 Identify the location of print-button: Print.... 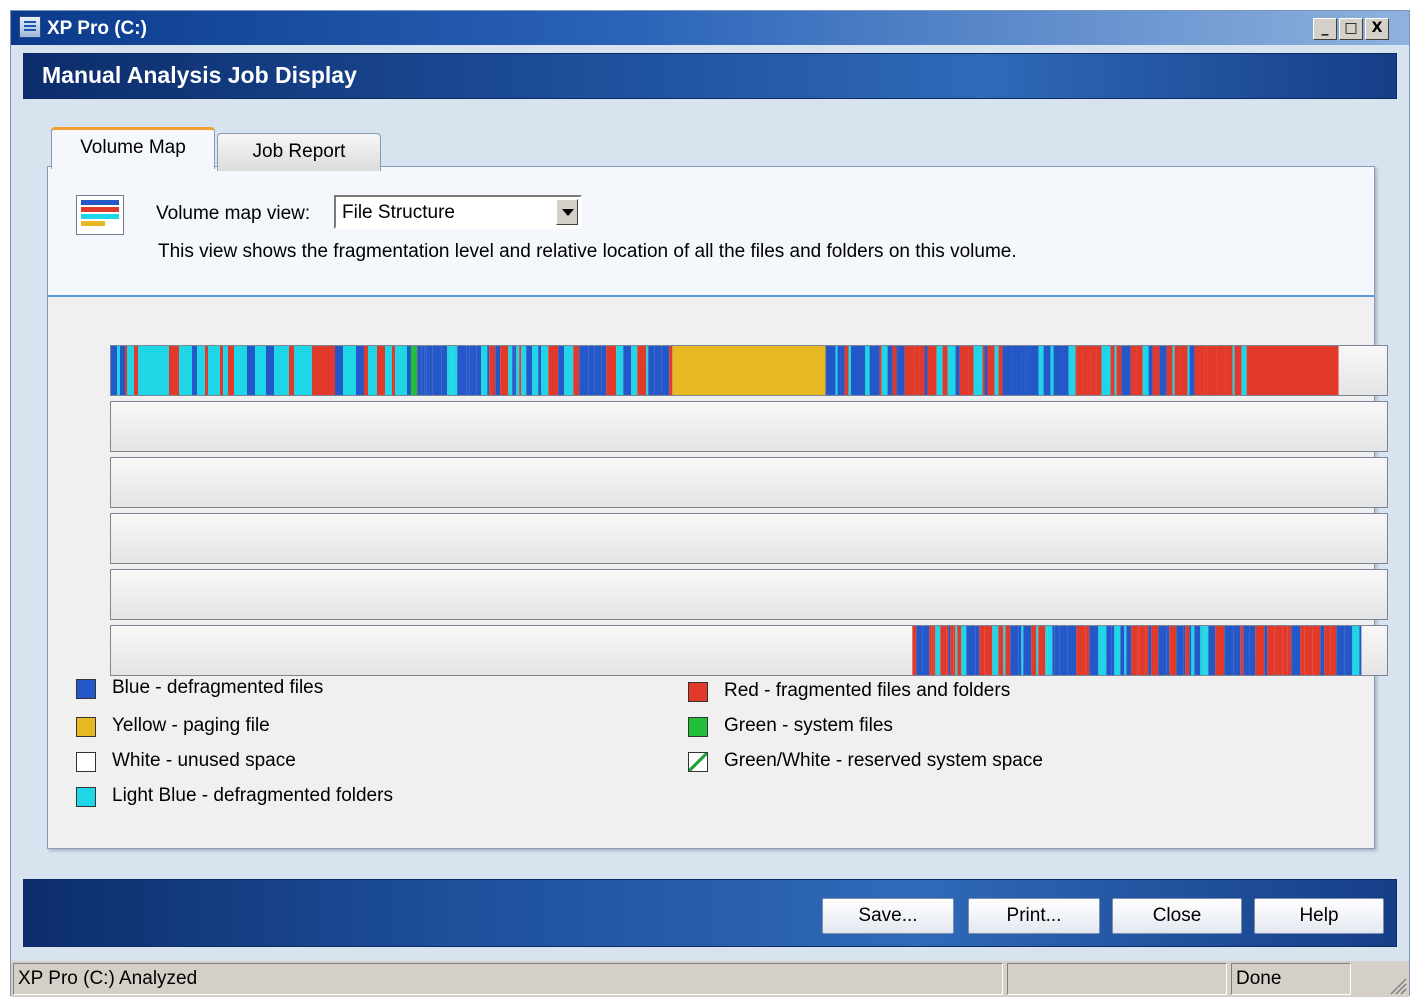
(1034, 916).